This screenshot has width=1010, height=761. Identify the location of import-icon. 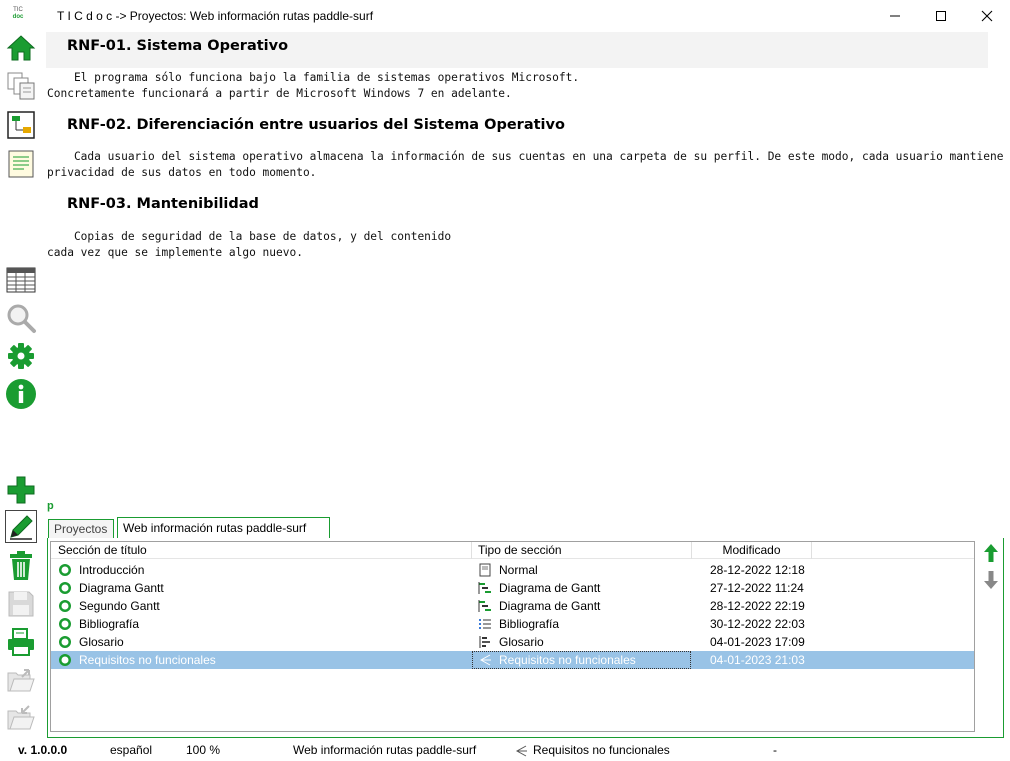
(21, 717).